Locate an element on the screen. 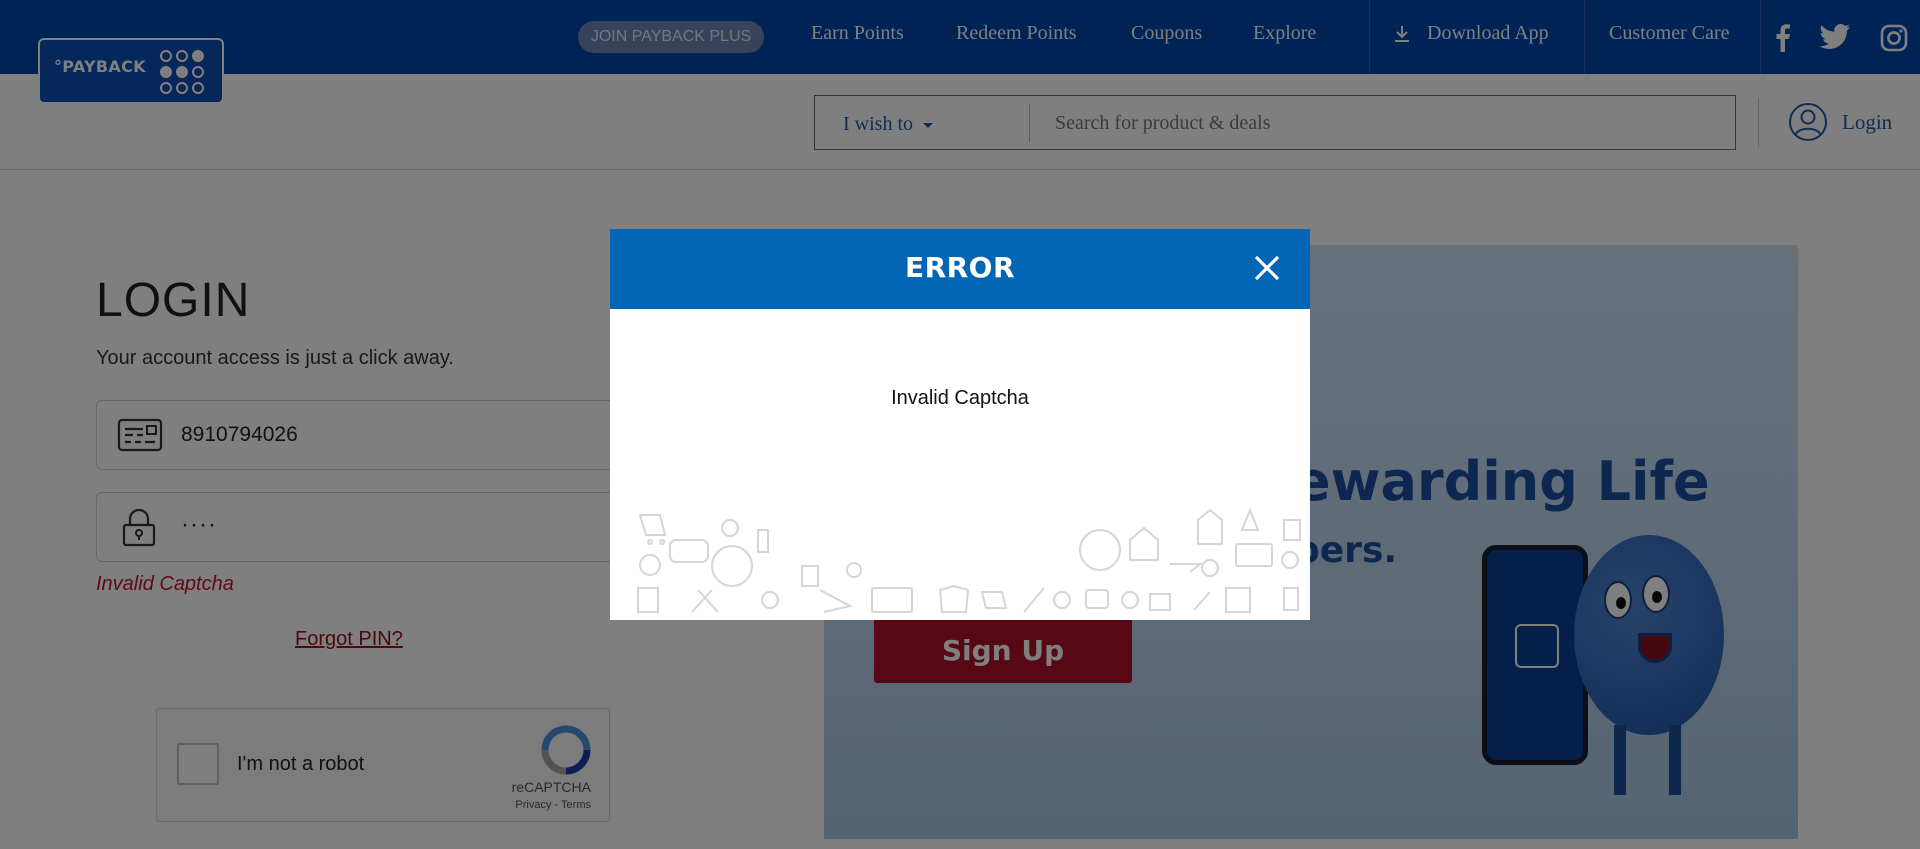  close-icon is located at coordinates (1267, 268).